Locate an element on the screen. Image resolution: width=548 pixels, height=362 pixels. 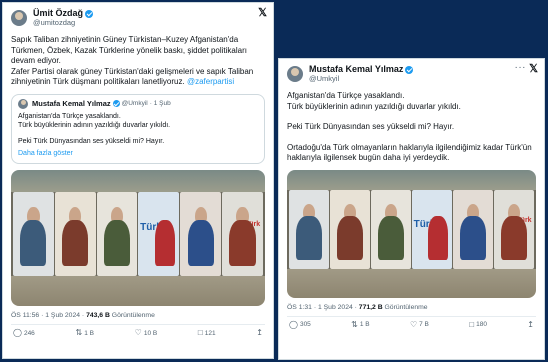
reply-button: ◯ 246 is located at coordinates (24, 333).